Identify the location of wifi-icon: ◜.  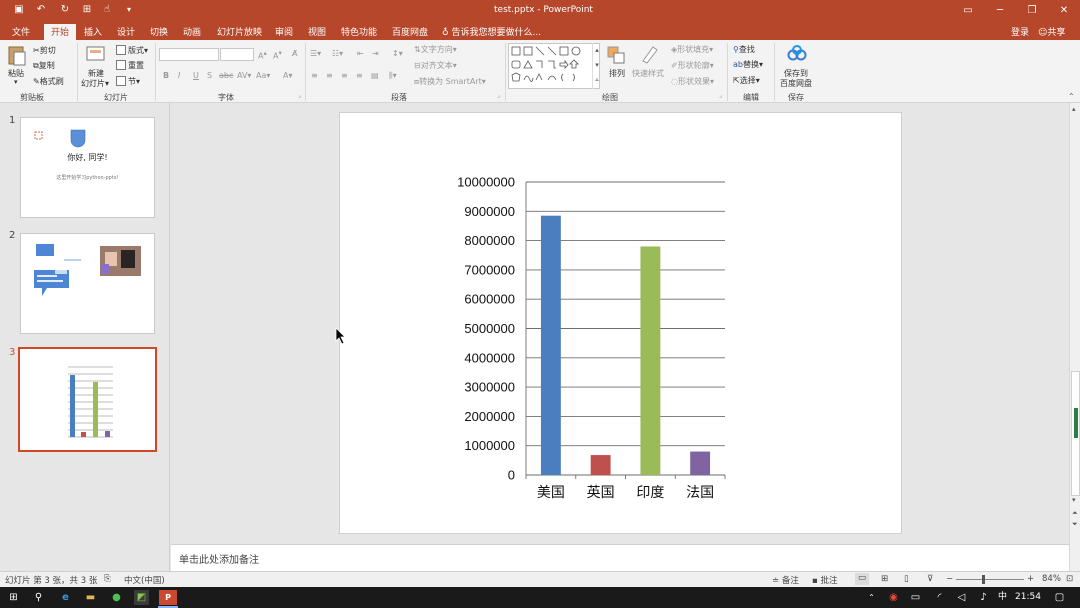
(939, 597).